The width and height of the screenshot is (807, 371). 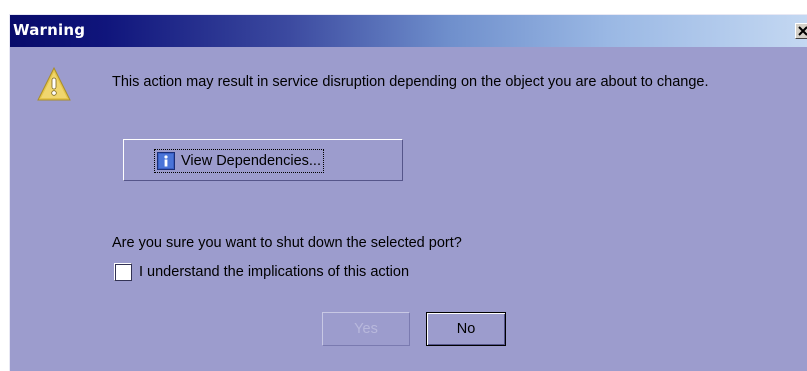 I want to click on confirm-checkbox, so click(x=123, y=272).